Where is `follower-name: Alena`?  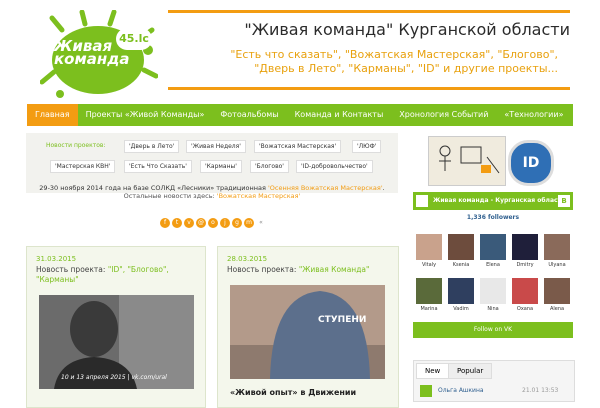 follower-name: Alena is located at coordinates (557, 309).